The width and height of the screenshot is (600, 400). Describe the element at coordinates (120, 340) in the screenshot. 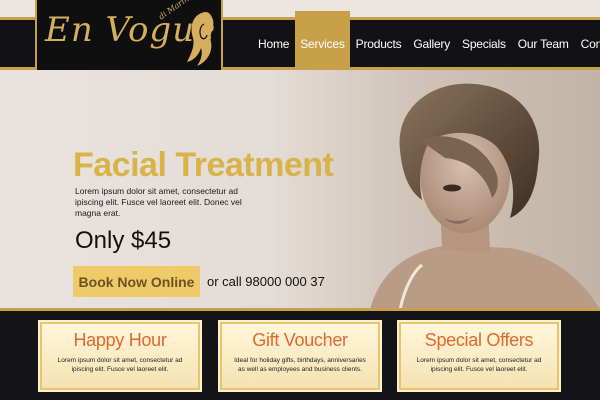

I see `card-title: Happy Hour` at that location.